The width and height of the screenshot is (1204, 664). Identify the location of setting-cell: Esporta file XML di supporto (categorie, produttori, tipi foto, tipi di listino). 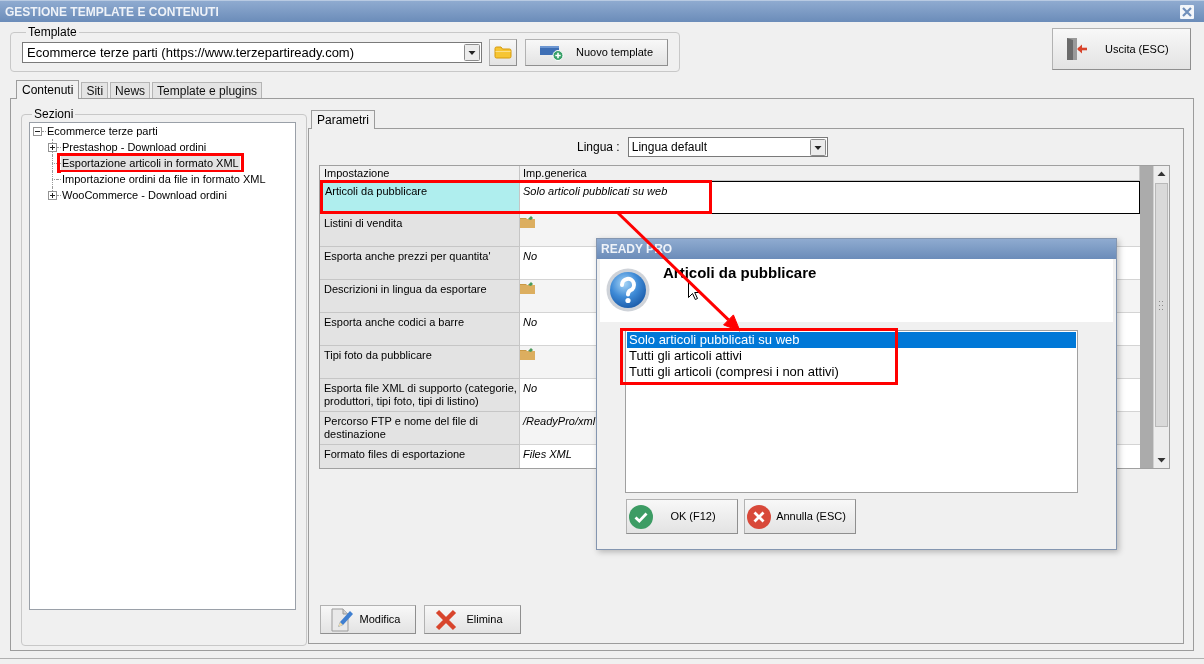
(420, 395).